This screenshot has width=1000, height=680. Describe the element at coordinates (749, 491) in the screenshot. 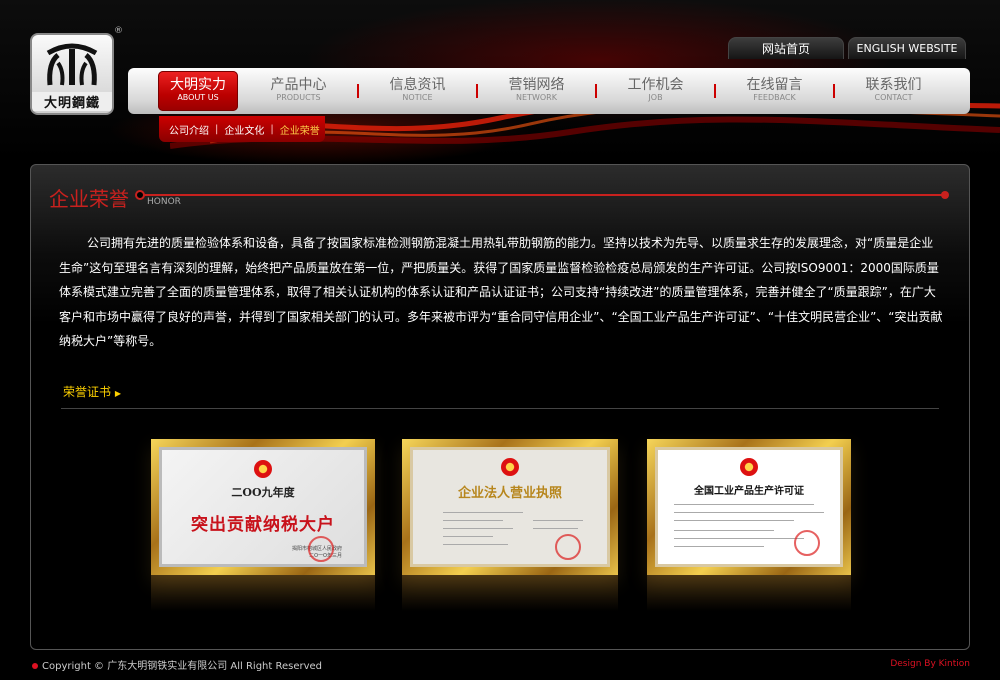

I see `certificate-title: 全国工业产品生产许可证` at that location.